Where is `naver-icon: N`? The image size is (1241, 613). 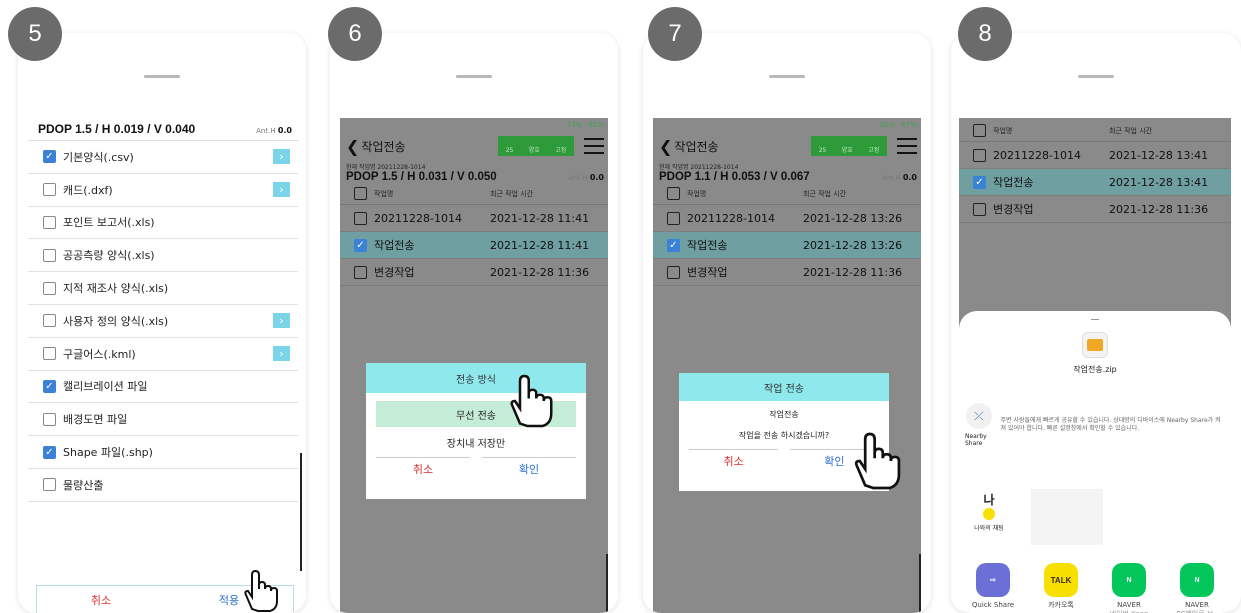
naver-icon: N is located at coordinates (1197, 580).